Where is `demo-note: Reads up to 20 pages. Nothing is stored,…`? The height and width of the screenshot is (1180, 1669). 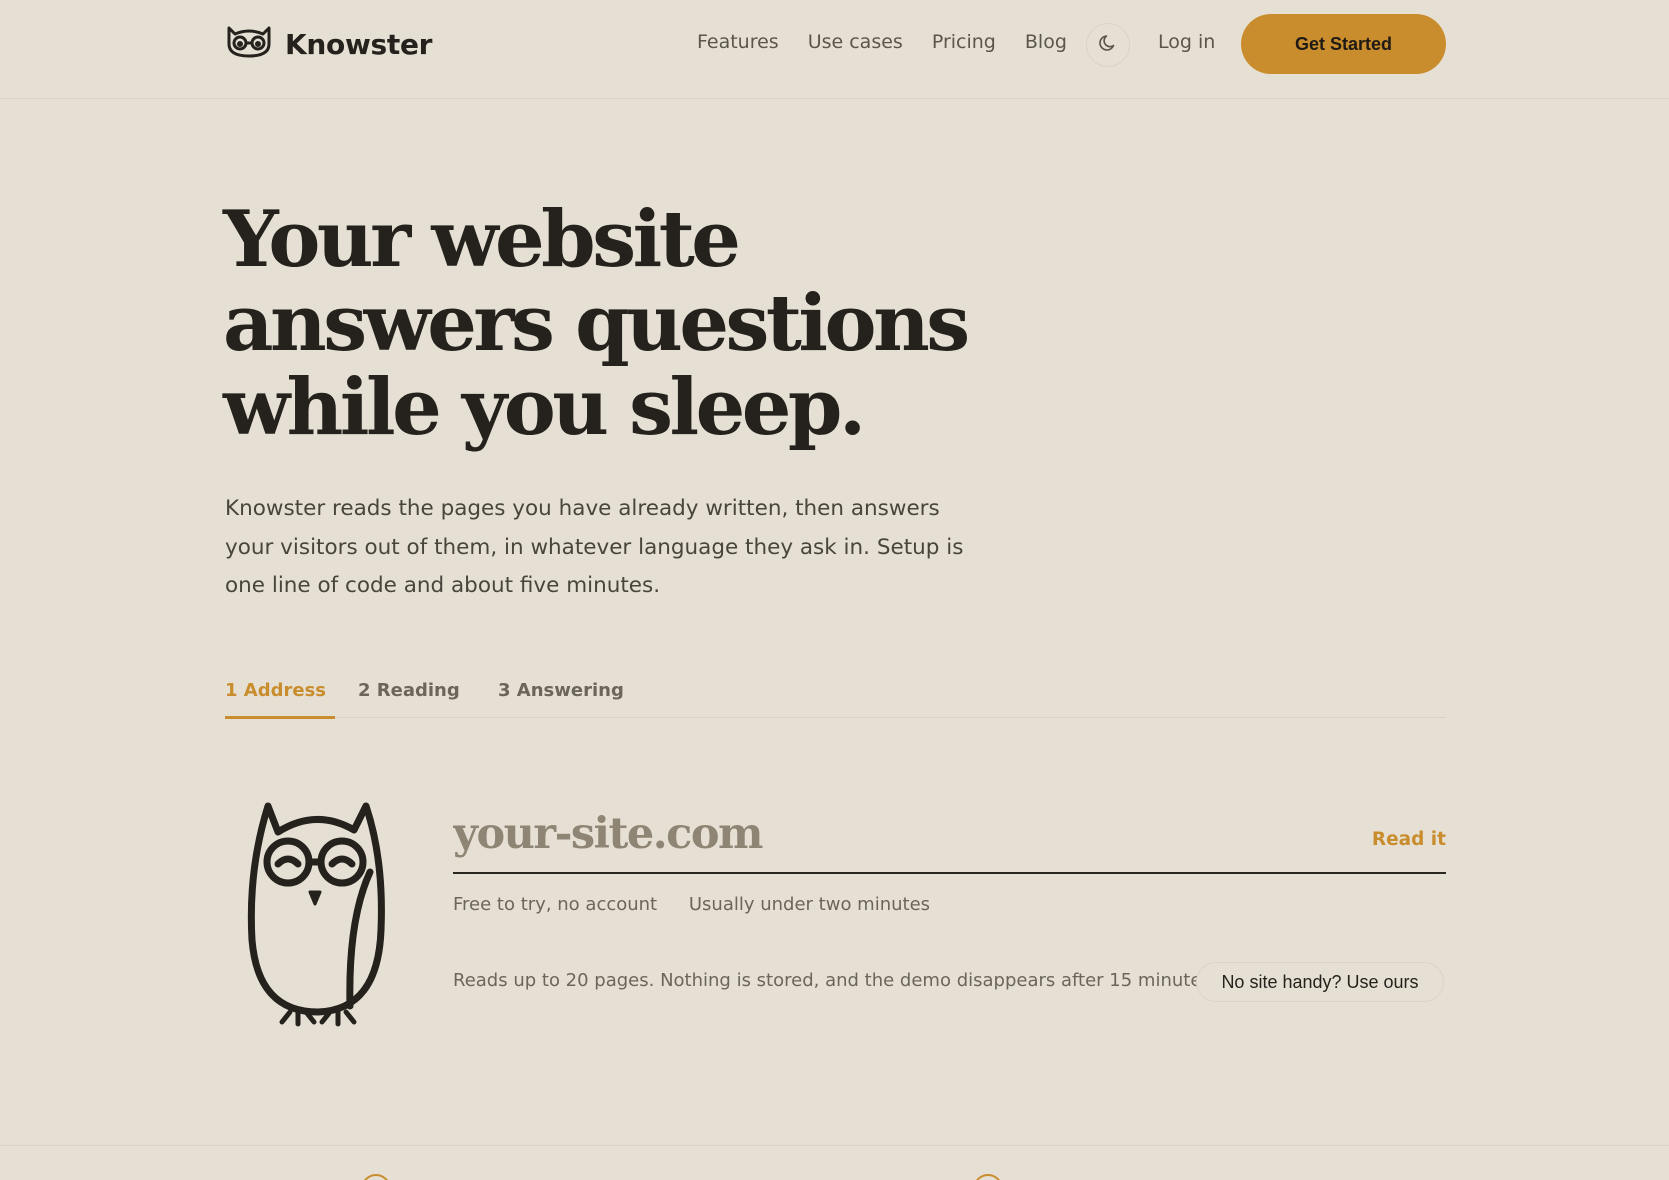
demo-note: Reads up to 20 pages. Nothing is stored,… is located at coordinates (835, 980).